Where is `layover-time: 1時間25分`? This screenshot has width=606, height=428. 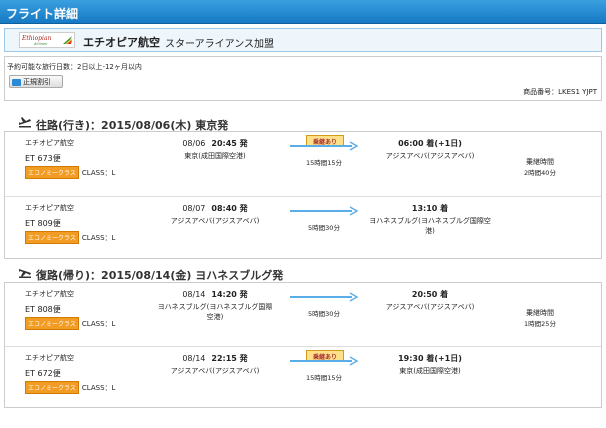
layover-time: 1時間25分 is located at coordinates (540, 324).